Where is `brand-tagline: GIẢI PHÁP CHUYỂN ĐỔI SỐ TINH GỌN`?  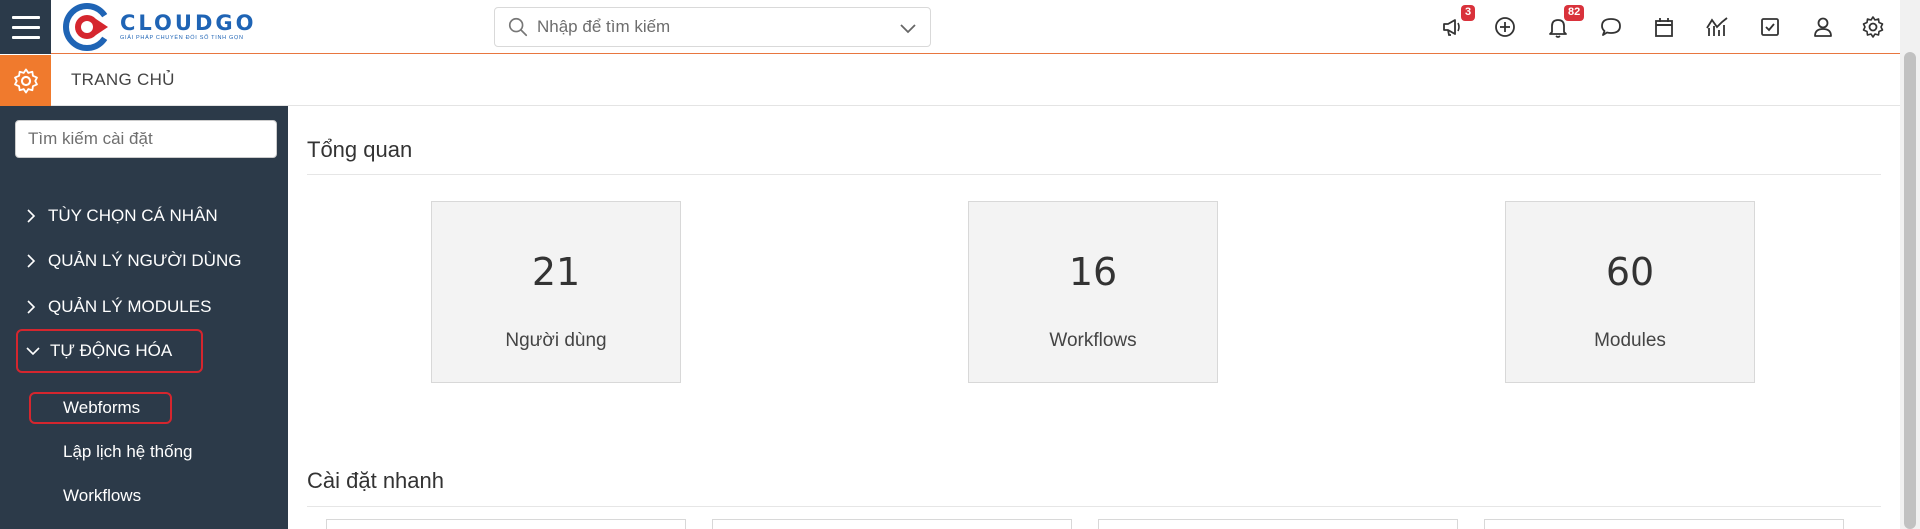 brand-tagline: GIẢI PHÁP CHUYỂN ĐỔI SỐ TINH GỌN is located at coordinates (182, 38).